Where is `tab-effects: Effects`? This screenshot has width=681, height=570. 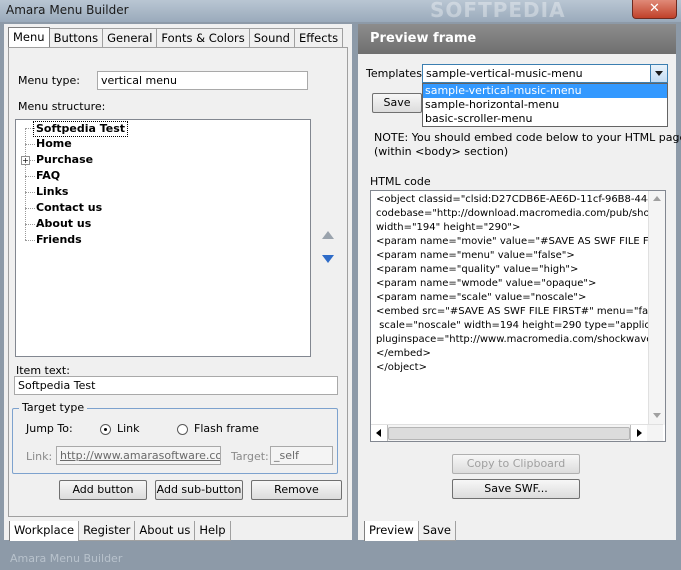
tab-effects: Effects is located at coordinates (318, 38).